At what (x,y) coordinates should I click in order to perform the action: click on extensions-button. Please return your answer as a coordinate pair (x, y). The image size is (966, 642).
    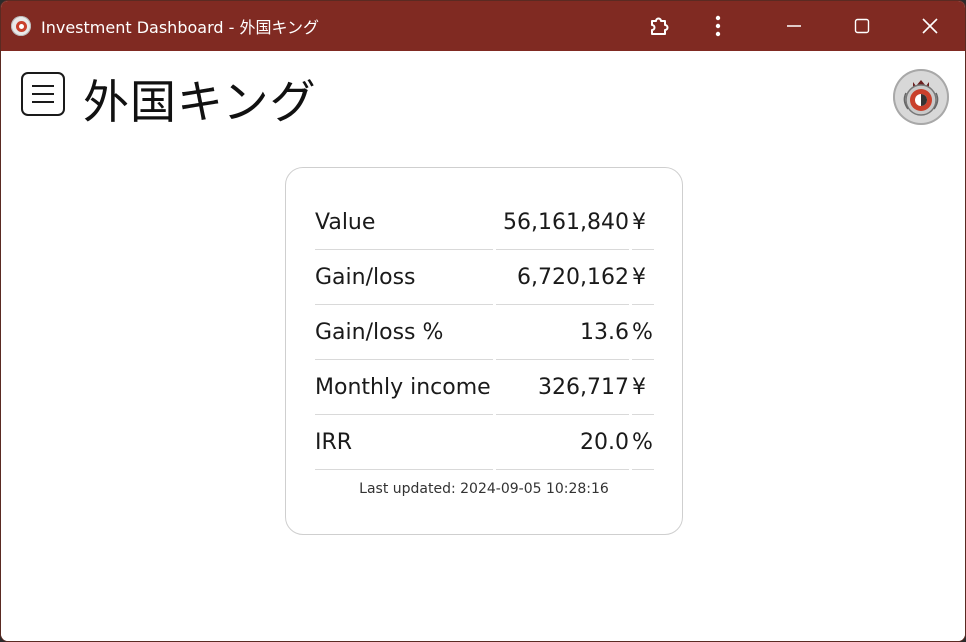
    Looking at the image, I should click on (660, 26).